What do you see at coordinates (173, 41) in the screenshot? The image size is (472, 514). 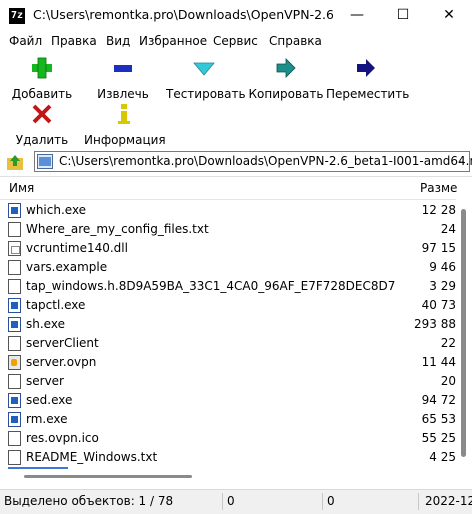 I see `menu-favorites: Избранное` at bounding box center [173, 41].